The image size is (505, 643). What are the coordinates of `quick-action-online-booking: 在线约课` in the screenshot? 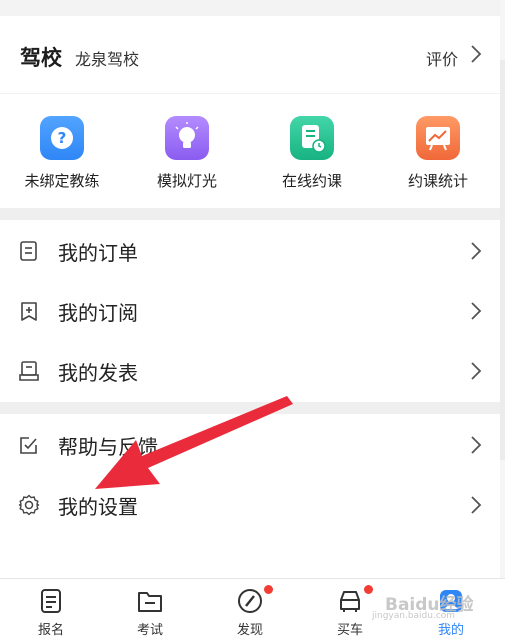 It's located at (312, 156).